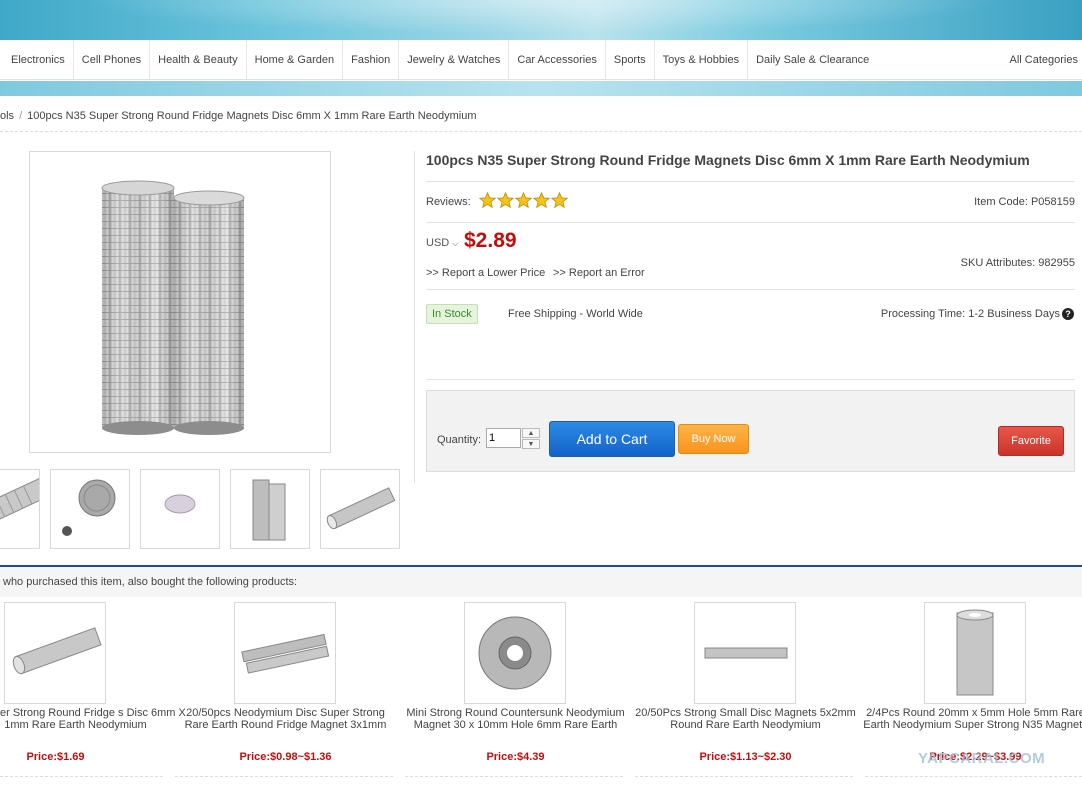  I want to click on nav-item-car-accessories: Car Accessories, so click(557, 59).